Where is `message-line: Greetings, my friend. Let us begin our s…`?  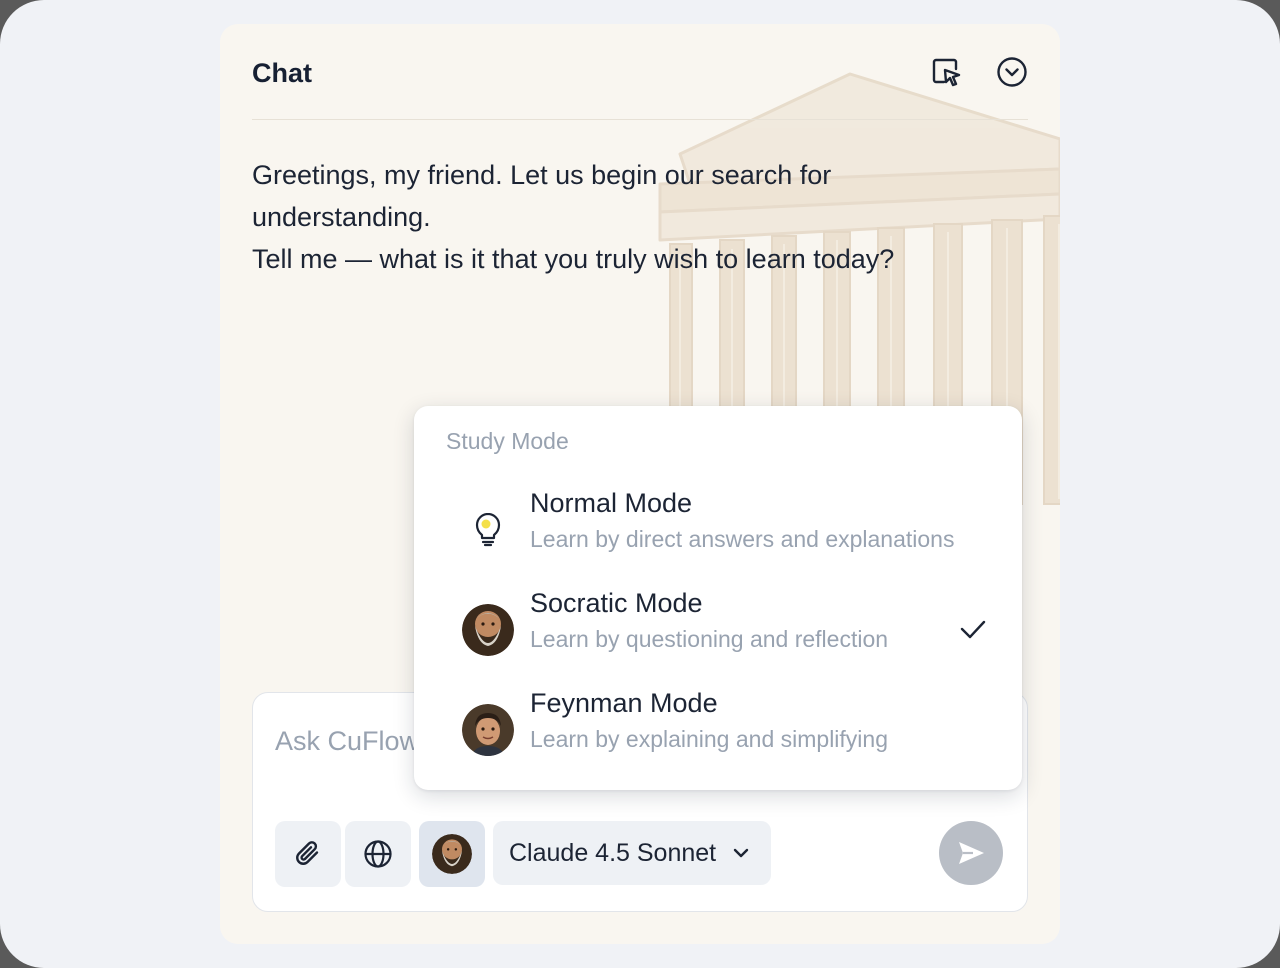
message-line: Greetings, my friend. Let us begin our s… is located at coordinates (542, 196).